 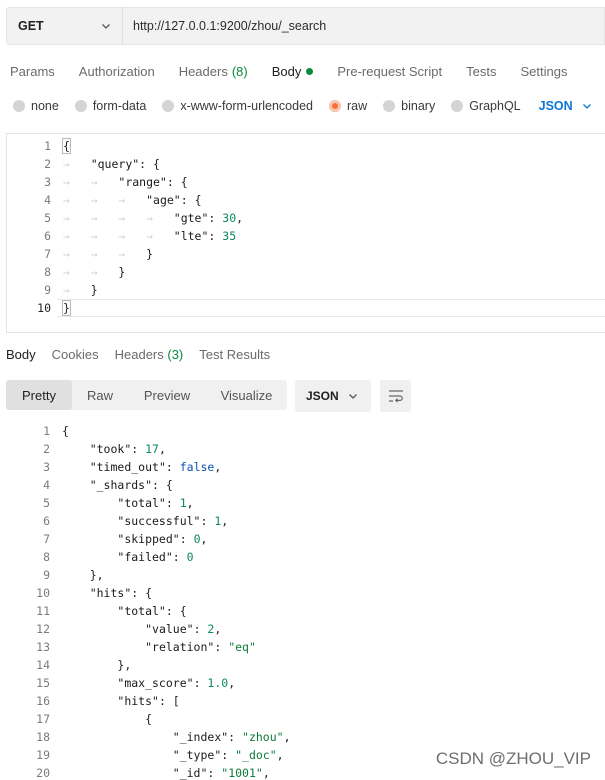 What do you see at coordinates (305, 719) in the screenshot?
I see `code-line: 17 {` at bounding box center [305, 719].